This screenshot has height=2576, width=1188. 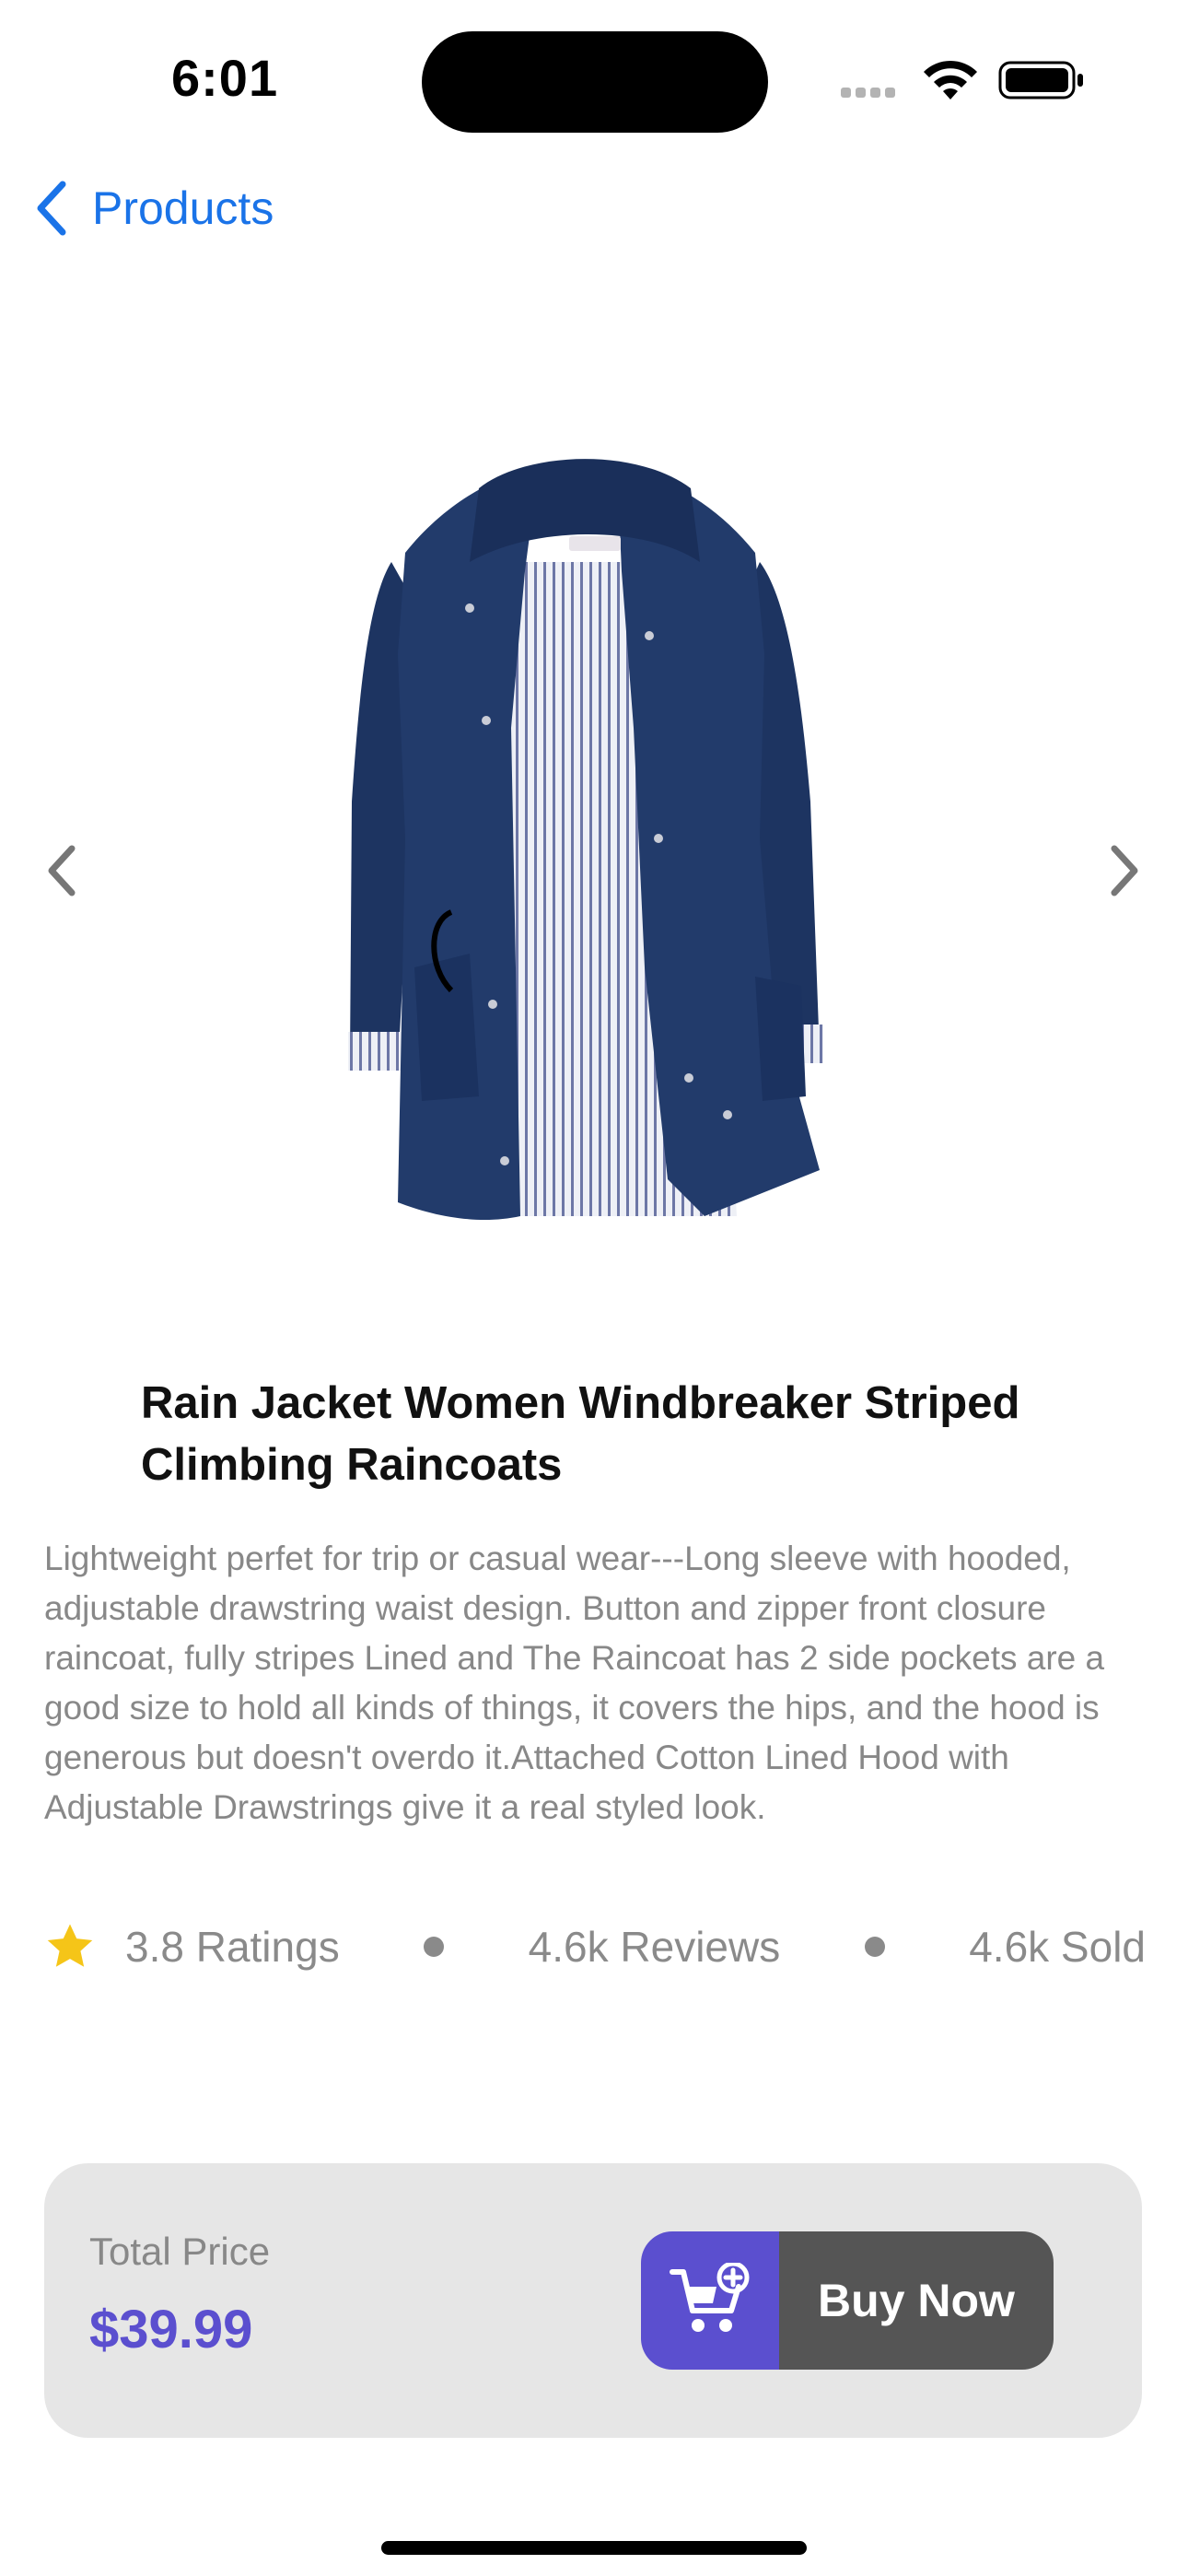 What do you see at coordinates (232, 1947) in the screenshot?
I see `ratings-label: 3.8 Ratings` at bounding box center [232, 1947].